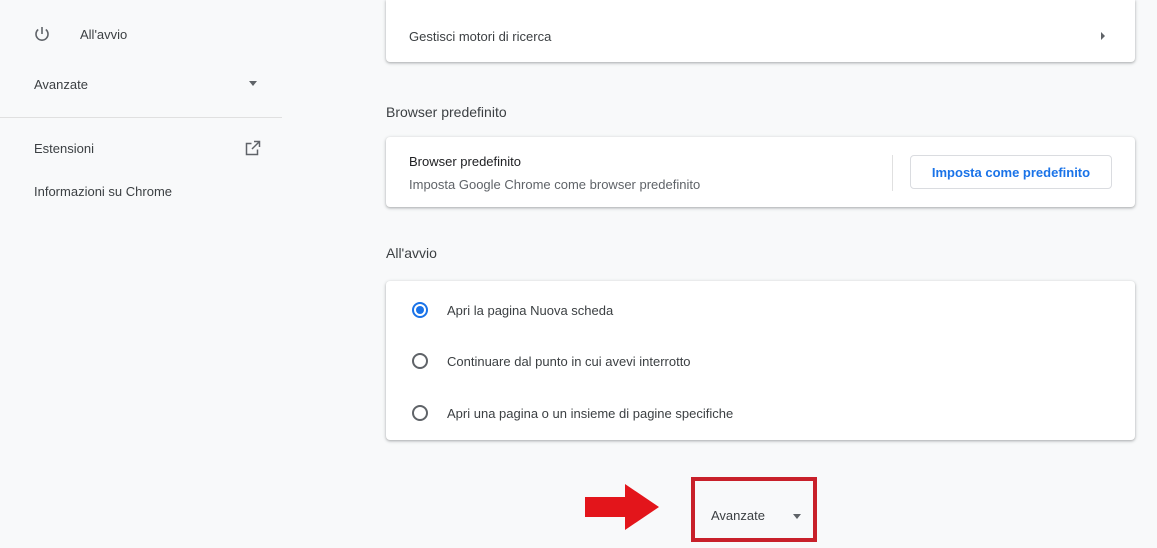 The height and width of the screenshot is (548, 1157). I want to click on sidebar-item-label: Informazioni su Chrome, so click(103, 191).